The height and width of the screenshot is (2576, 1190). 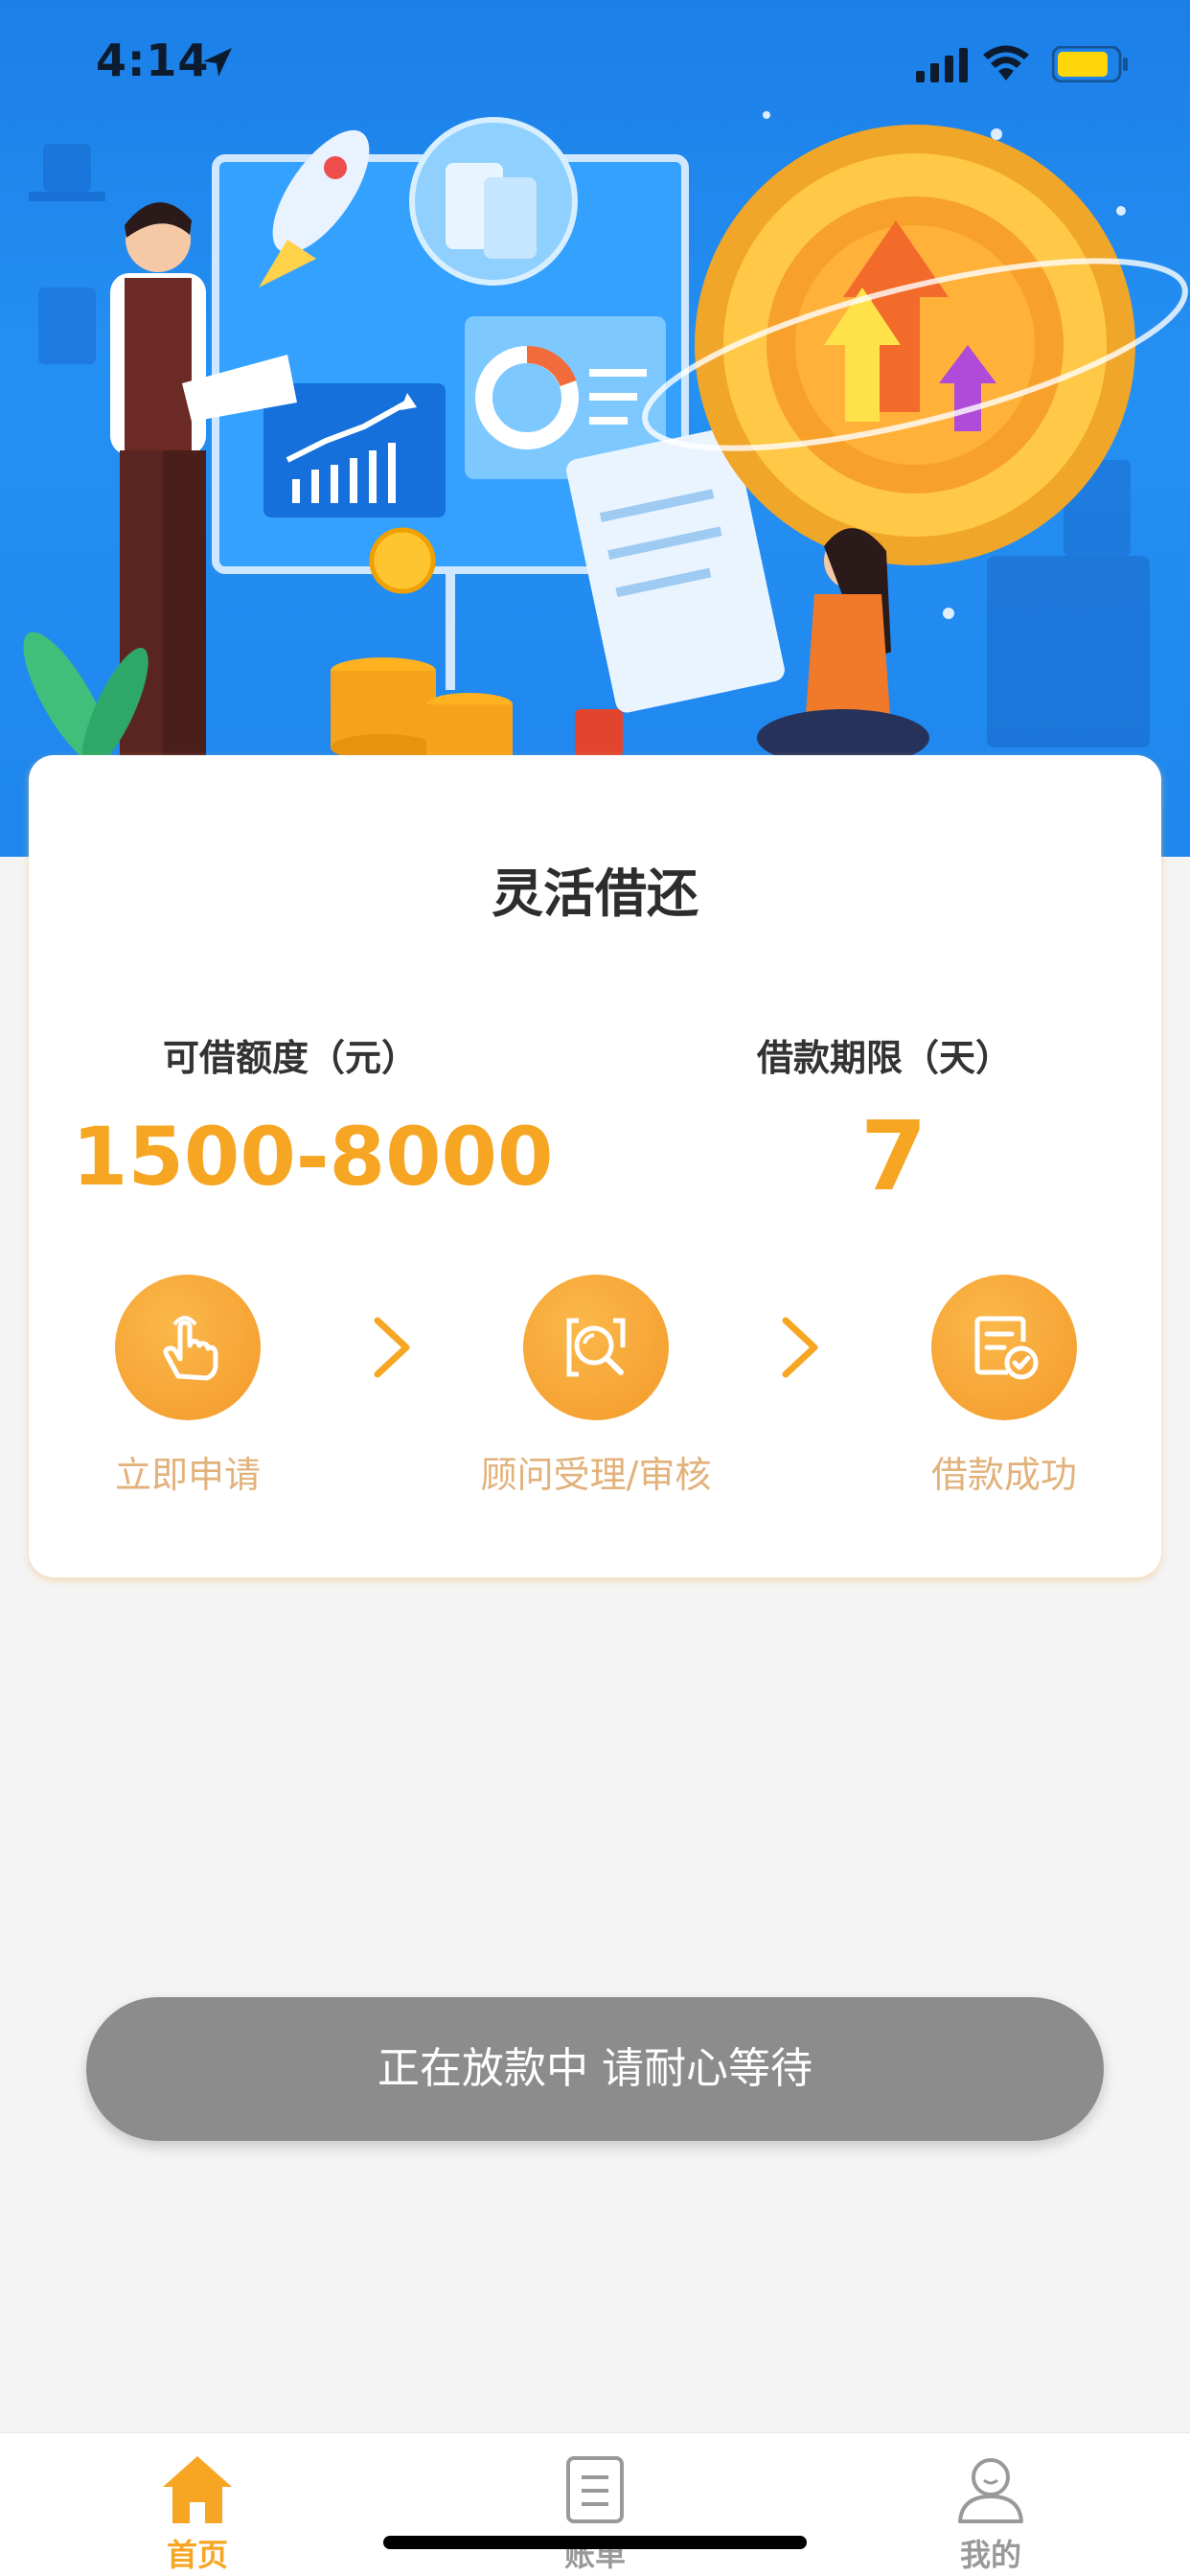 I want to click on bottom-tab-bar: 首页 账单 我的, so click(x=595, y=2504).